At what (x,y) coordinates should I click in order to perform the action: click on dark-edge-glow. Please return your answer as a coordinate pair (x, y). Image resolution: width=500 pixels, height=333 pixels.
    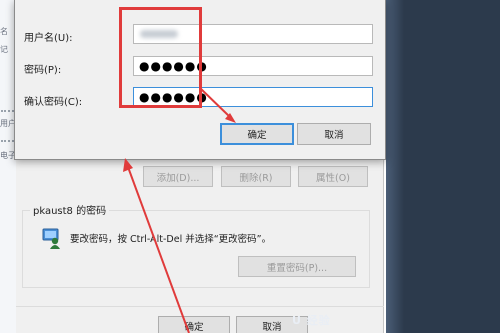
    Looking at the image, I should click on (395, 166).